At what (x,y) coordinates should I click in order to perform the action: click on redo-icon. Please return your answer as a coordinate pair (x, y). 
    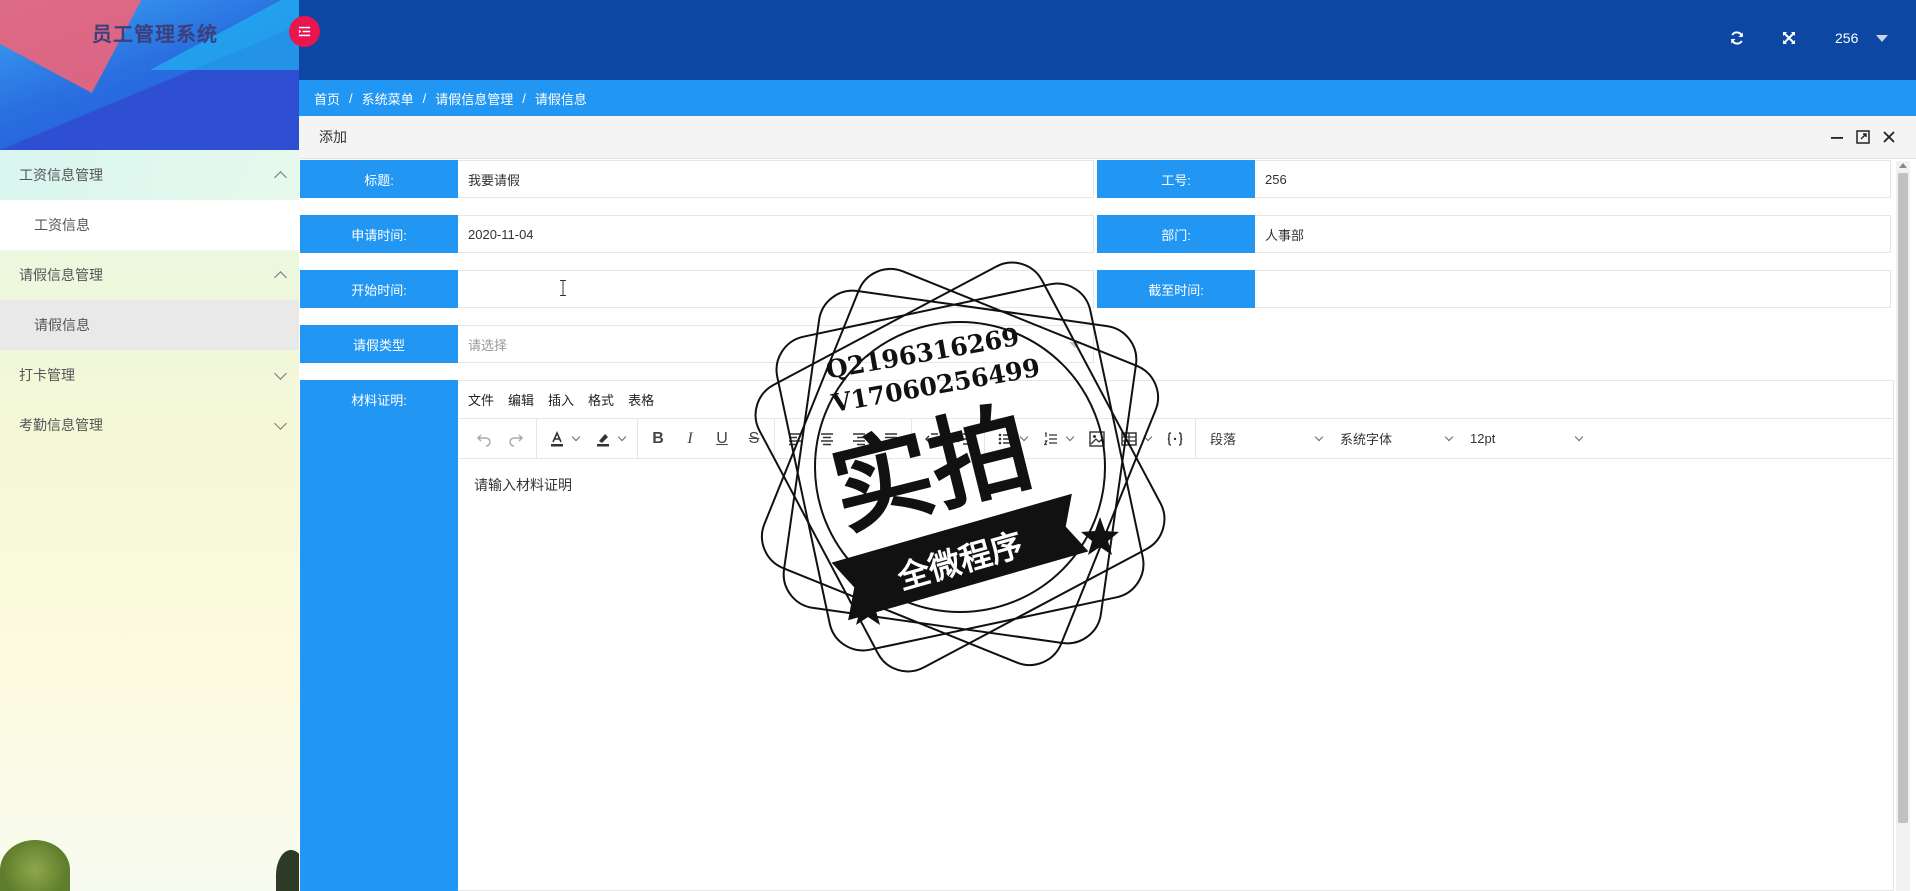
    Looking at the image, I should click on (516, 440).